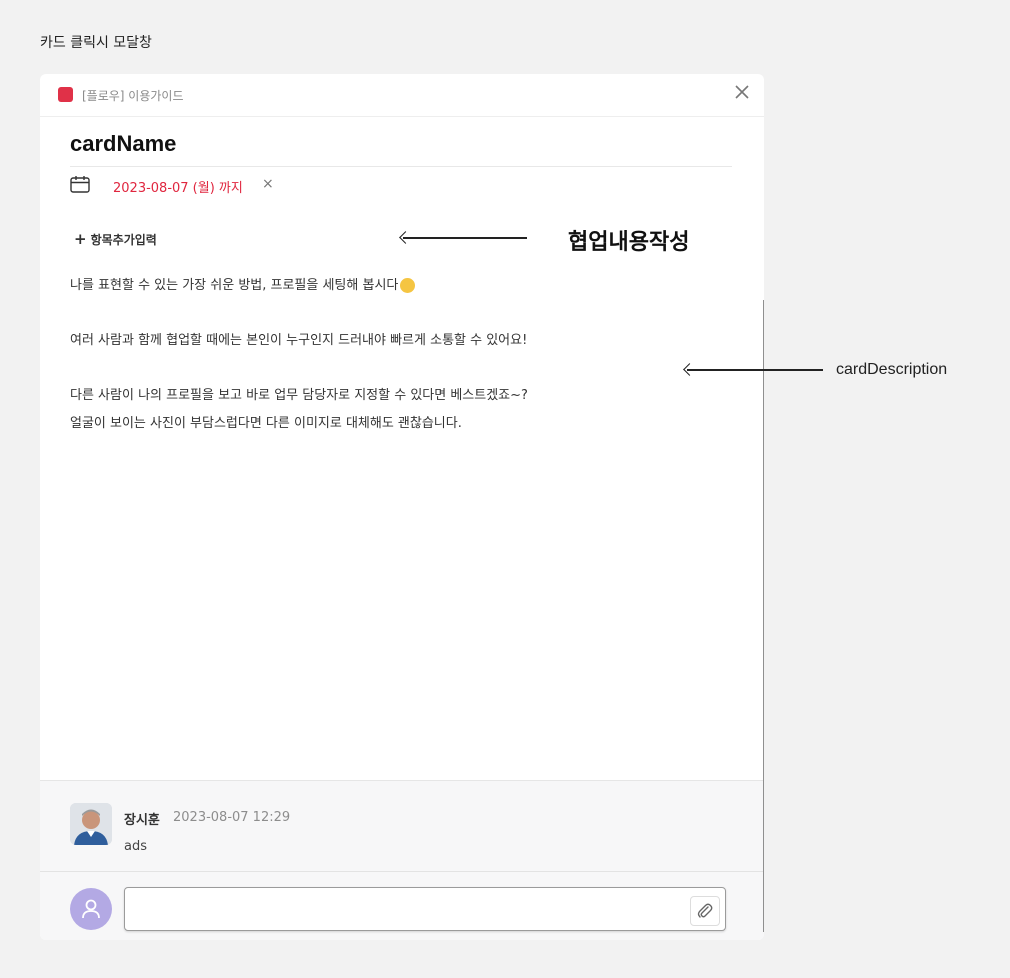 Image resolution: width=1010 pixels, height=978 pixels. What do you see at coordinates (80, 184) in the screenshot?
I see `calendar-icon` at bounding box center [80, 184].